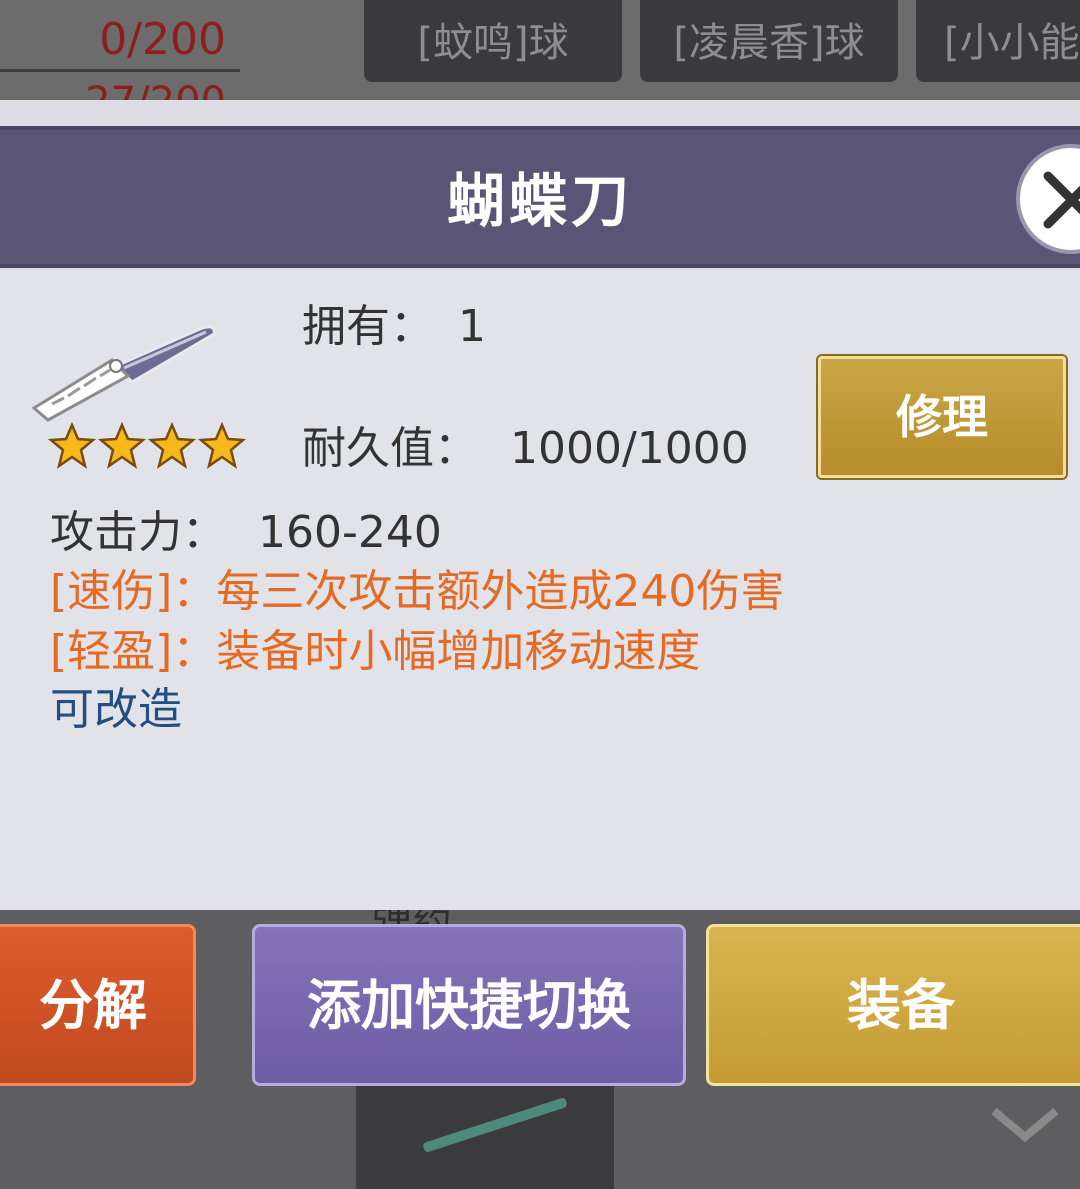 This screenshot has height=1189, width=1080. What do you see at coordinates (147, 446) in the screenshot?
I see `rarity-stars` at bounding box center [147, 446].